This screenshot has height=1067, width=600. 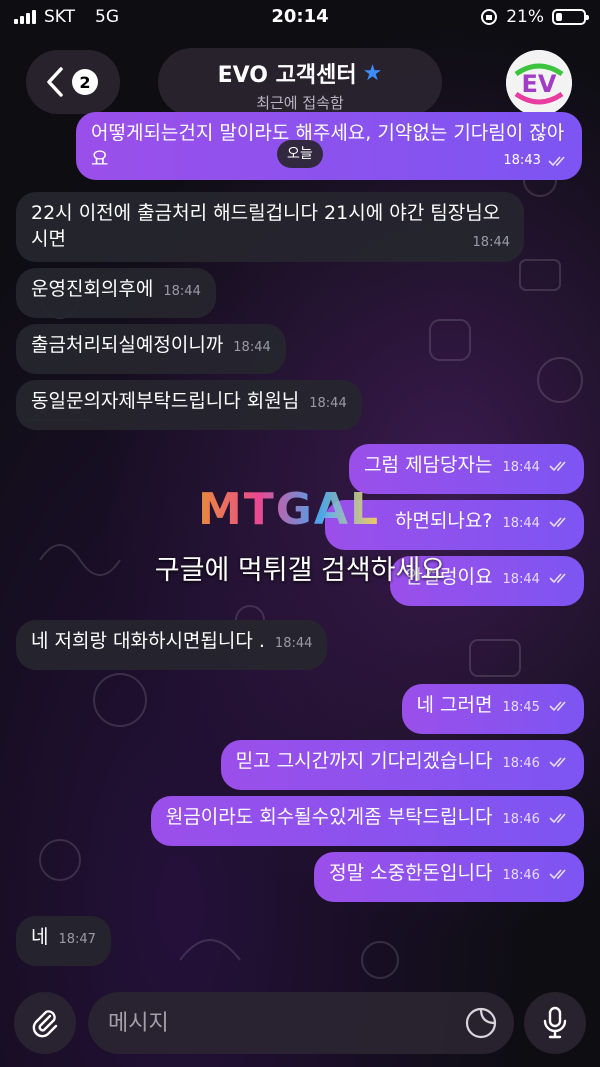 I want to click on message-text: 믿고 그시간까지 기다리겠습니다, so click(x=364, y=761).